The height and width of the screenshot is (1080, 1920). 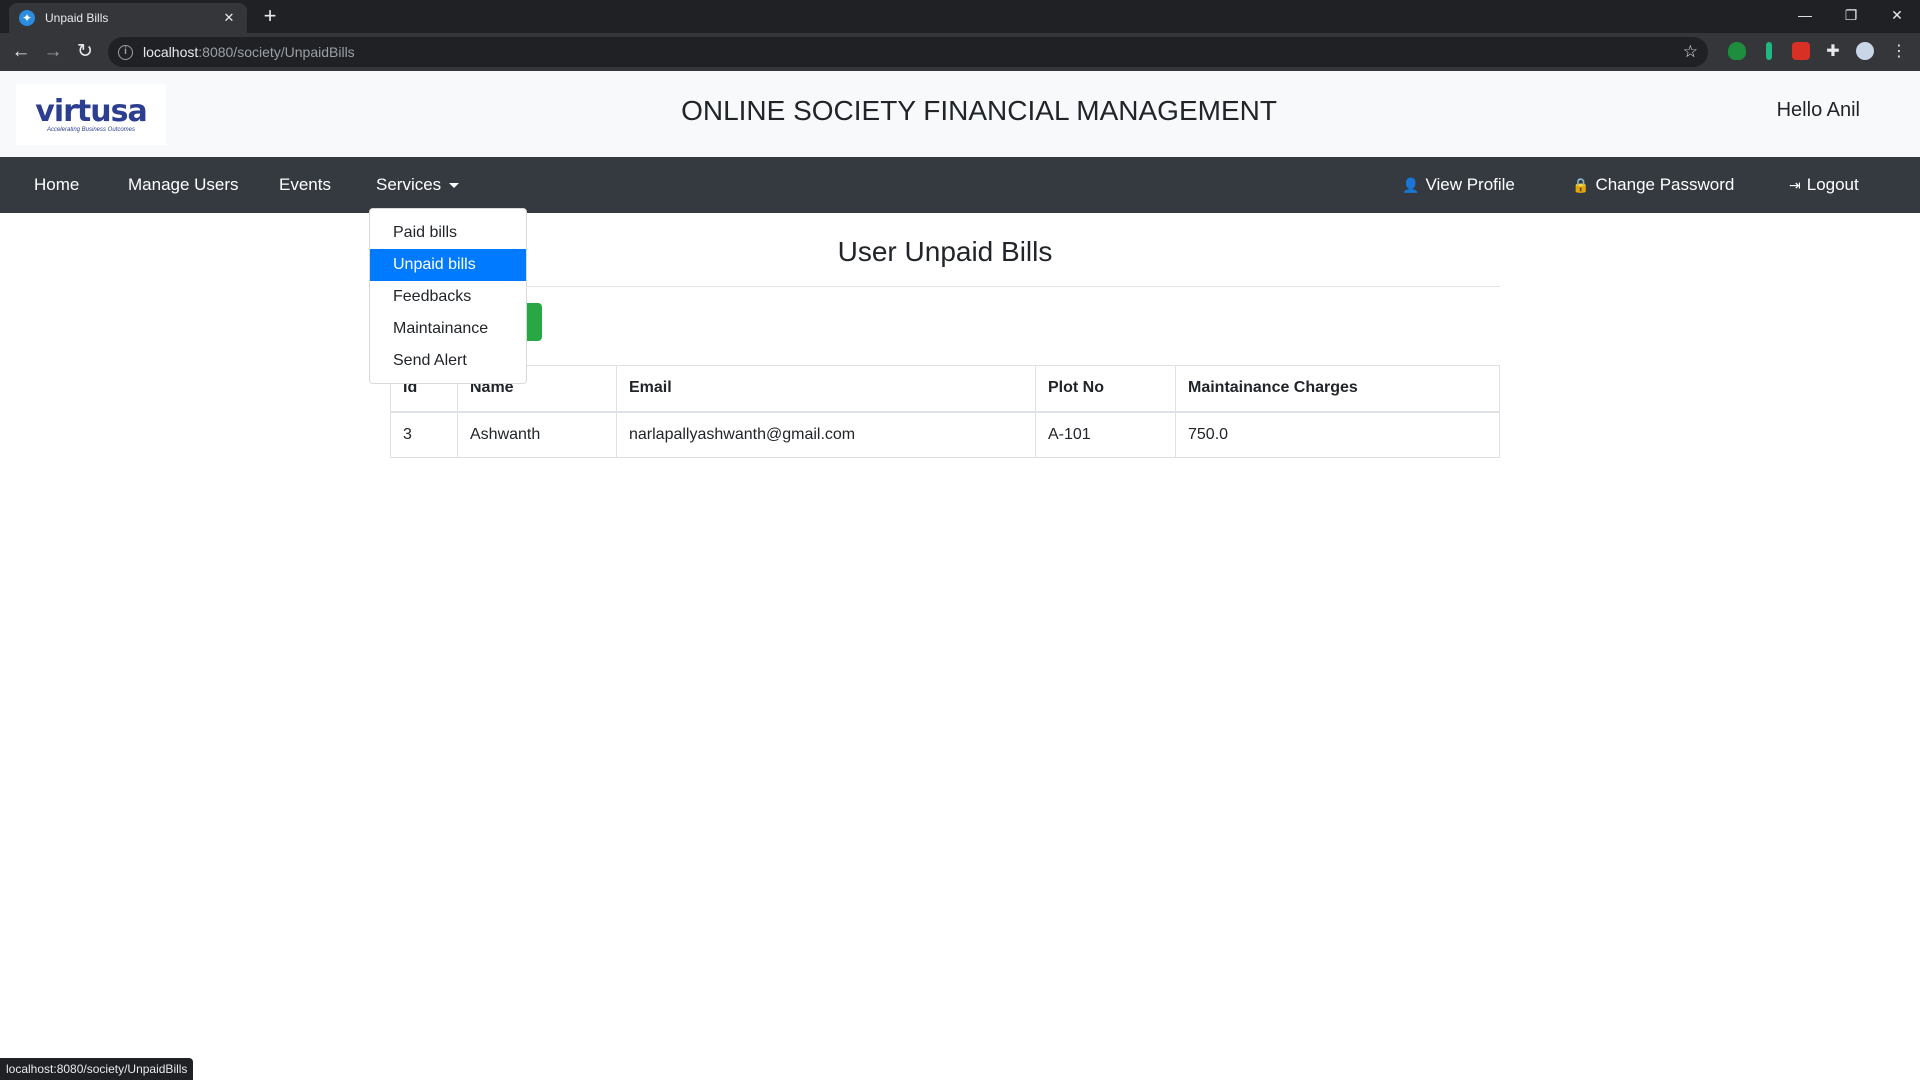 What do you see at coordinates (1897, 15) in the screenshot?
I see `close-window-icon: ✕` at bounding box center [1897, 15].